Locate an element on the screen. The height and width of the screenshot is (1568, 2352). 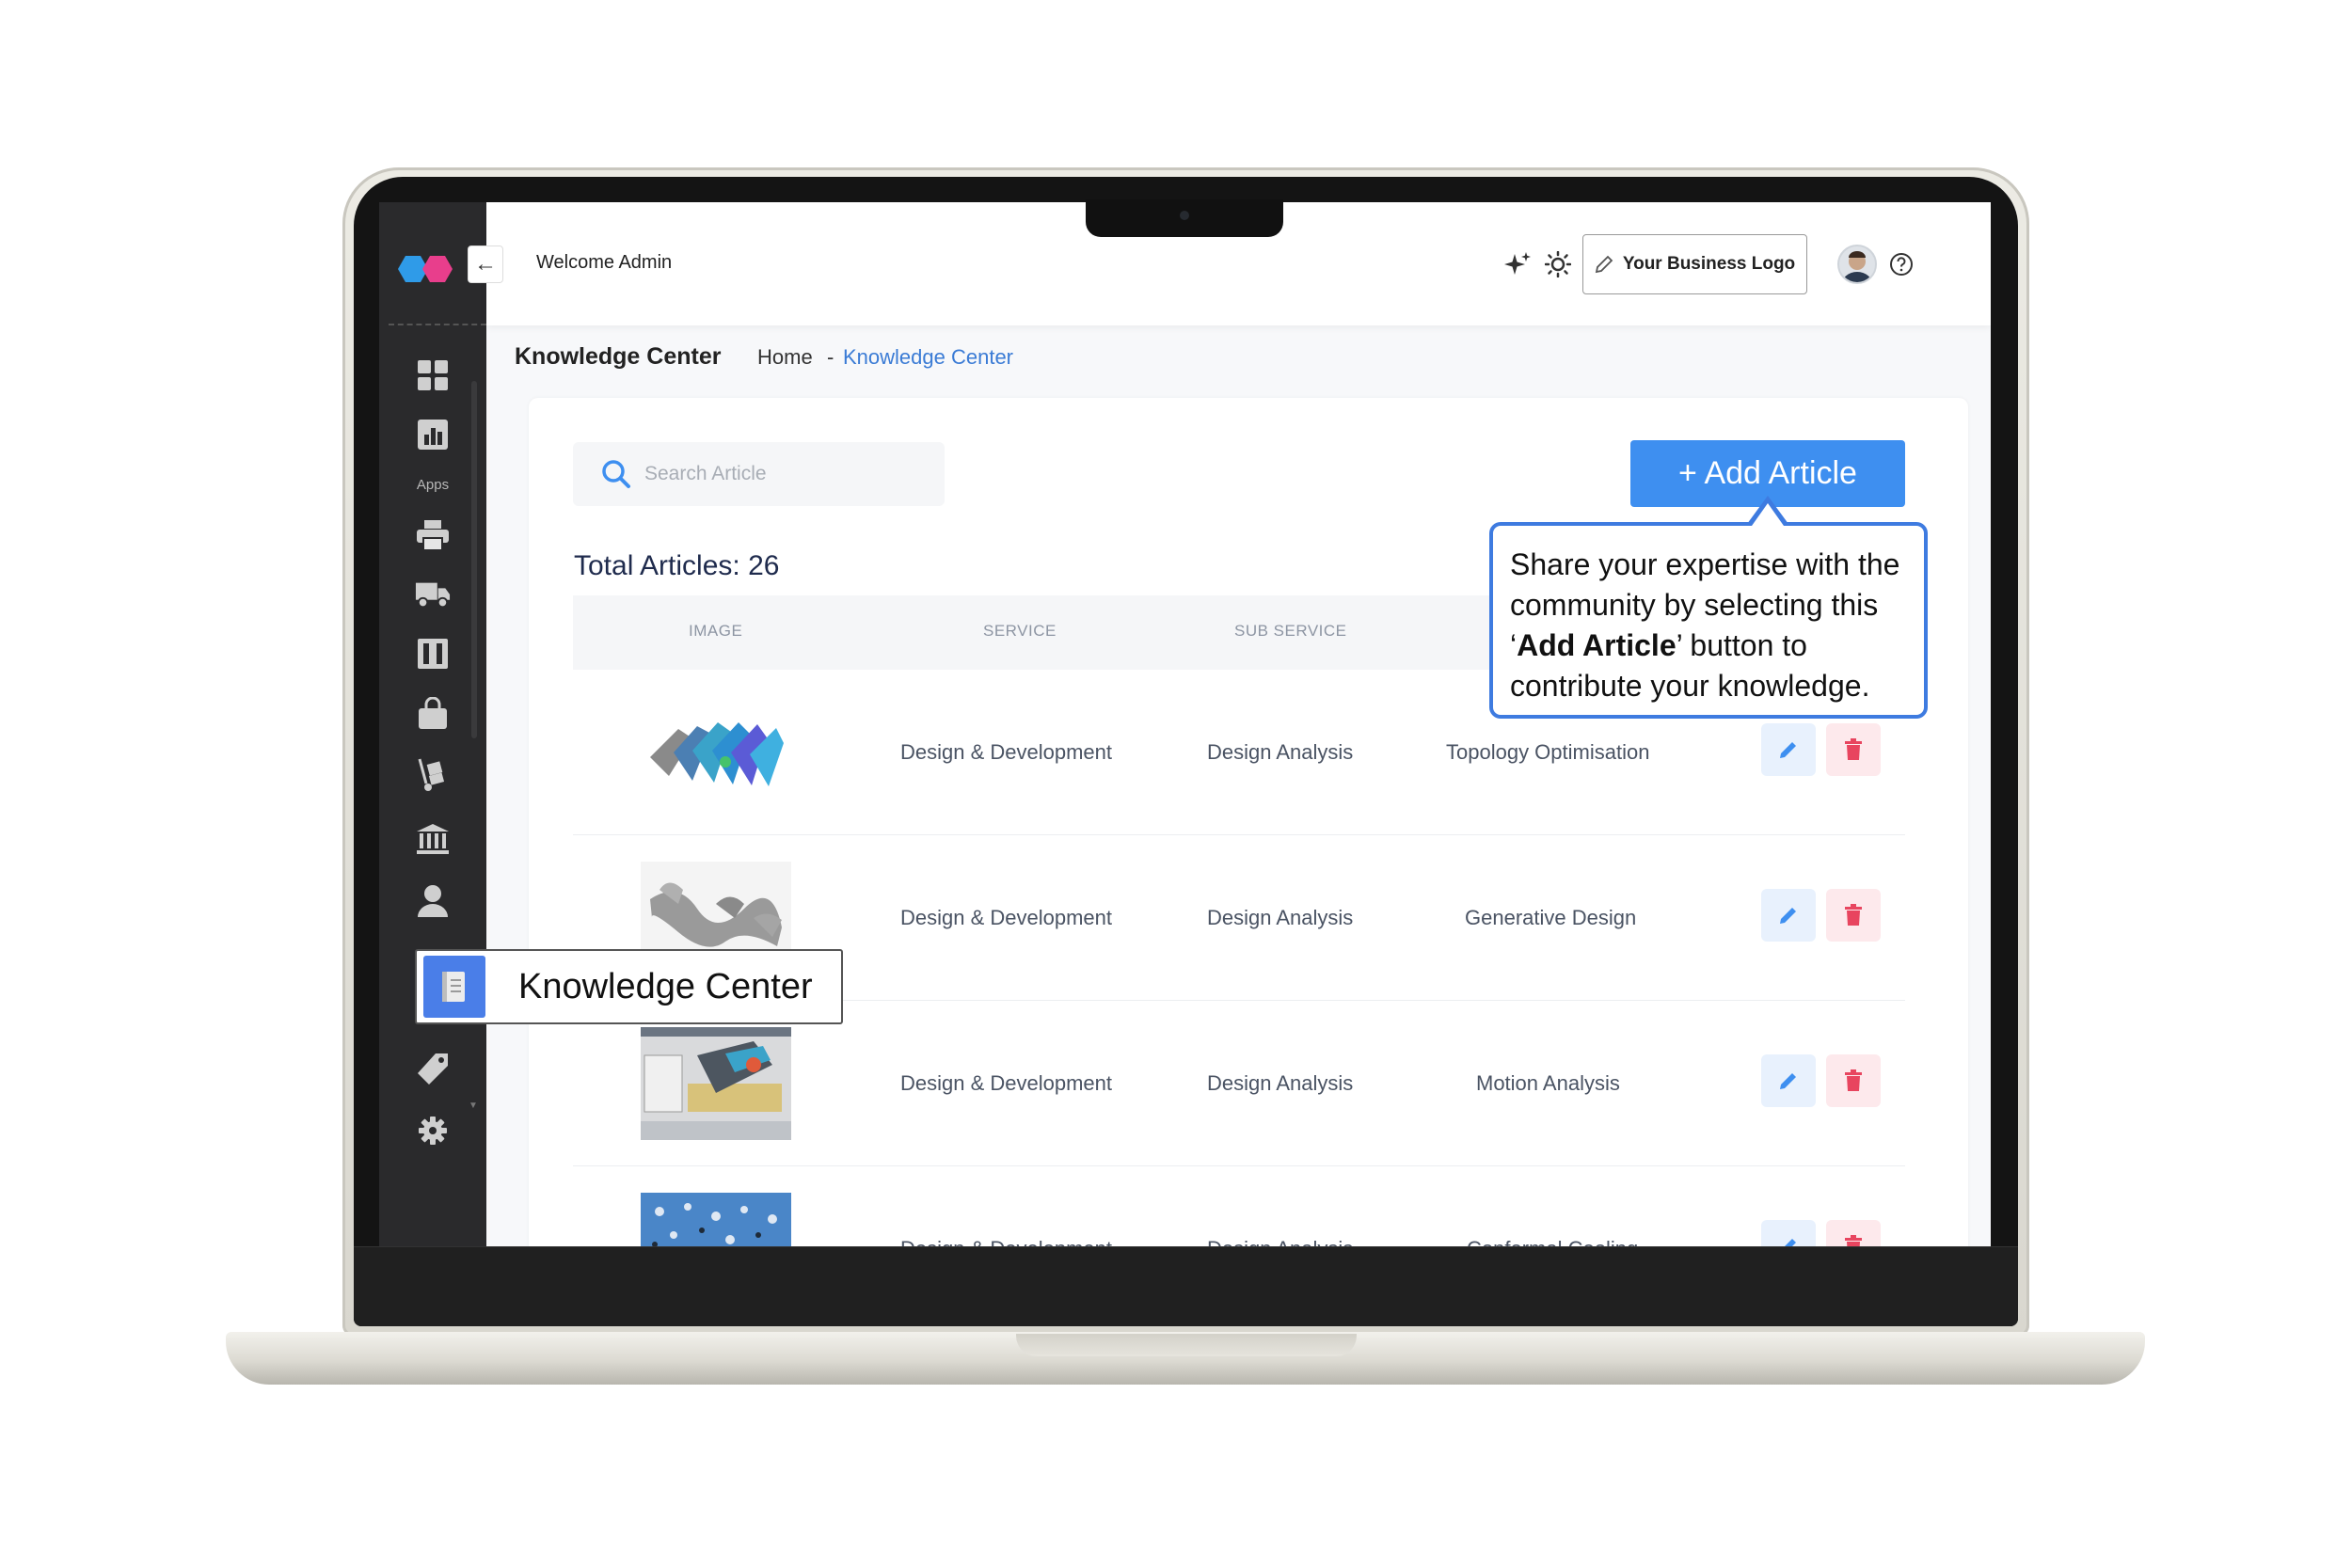
sidebar-item-shipping is located at coordinates (433, 595).